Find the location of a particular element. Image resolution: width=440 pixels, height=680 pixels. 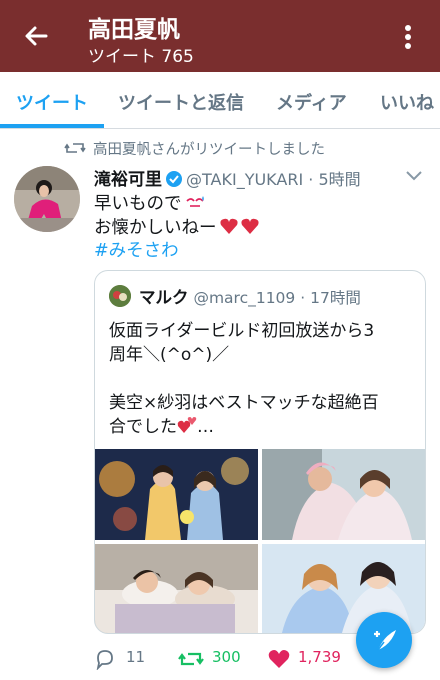

like-heart-icon is located at coordinates (279, 659).